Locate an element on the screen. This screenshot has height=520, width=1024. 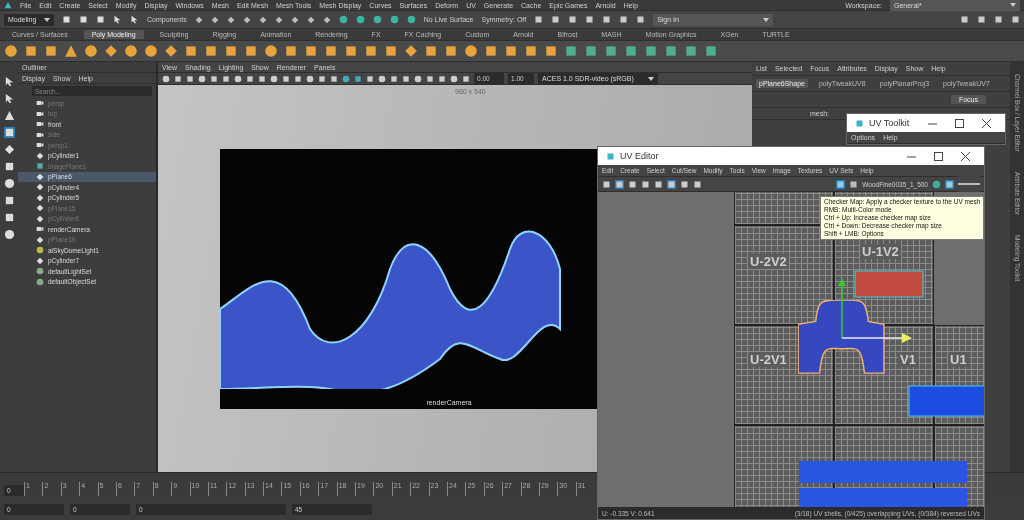
uv-shell-drawing is located at coordinates (889, 284).